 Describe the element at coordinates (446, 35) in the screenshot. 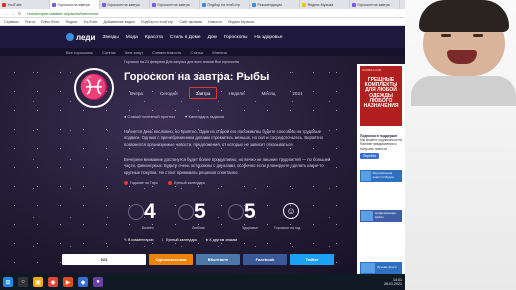

I see `webcam-eye` at that location.